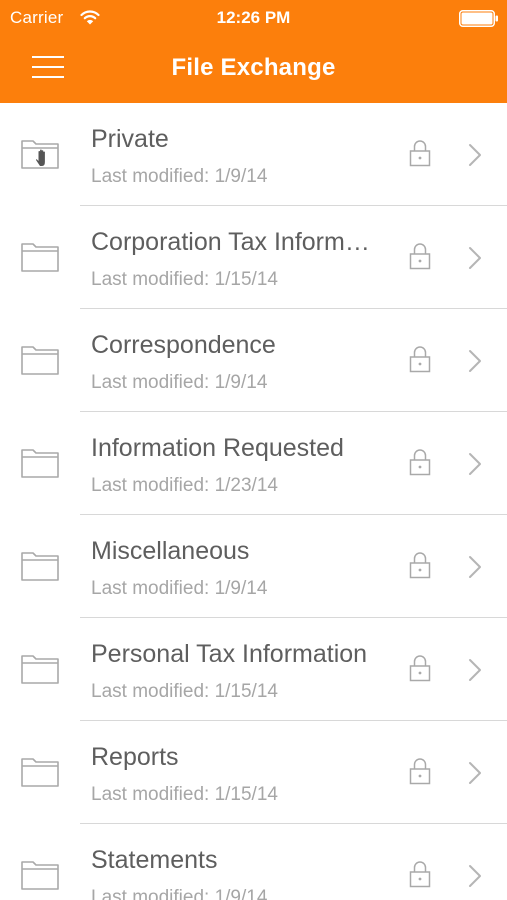 The image size is (507, 900). What do you see at coordinates (478, 18) in the screenshot?
I see `battery-icon` at bounding box center [478, 18].